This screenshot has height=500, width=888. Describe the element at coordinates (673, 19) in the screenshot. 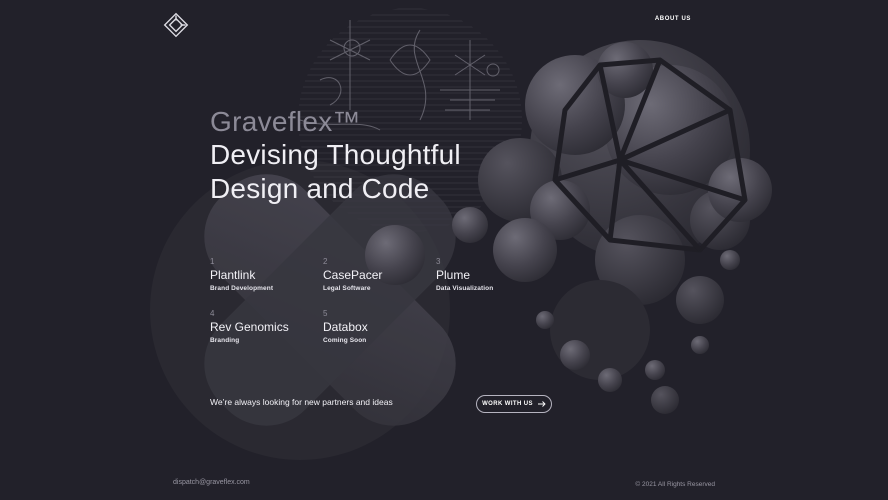

I see `nav-about-us-link: ABOUT US` at that location.